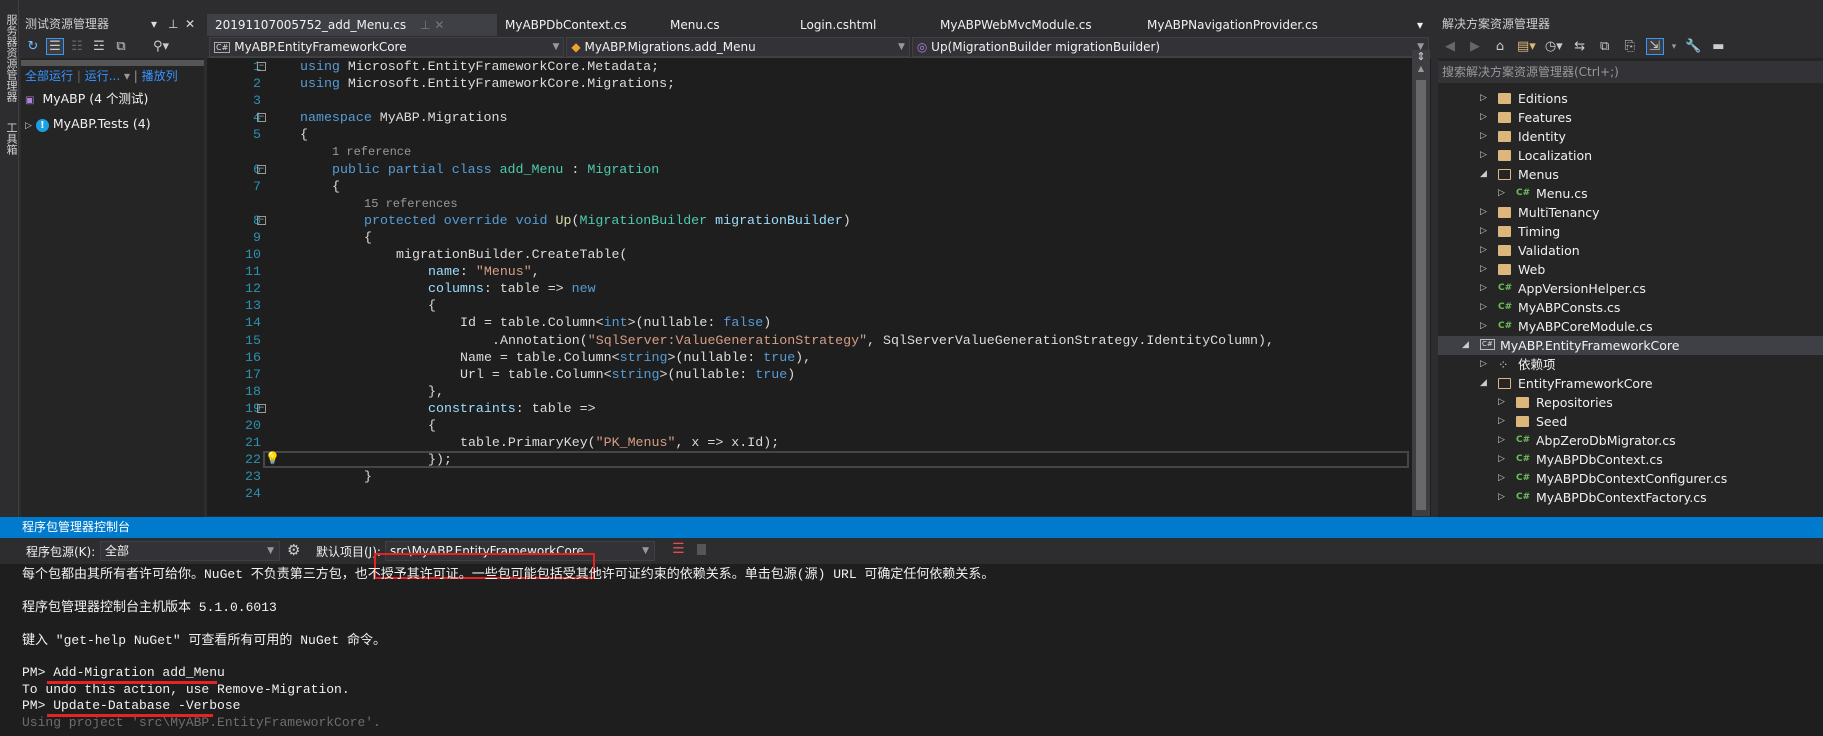 This screenshot has width=1823, height=736. Describe the element at coordinates (1630, 497) in the screenshot. I see `tree-item: ▷ C# MyABPDbContextFactory.cs` at that location.